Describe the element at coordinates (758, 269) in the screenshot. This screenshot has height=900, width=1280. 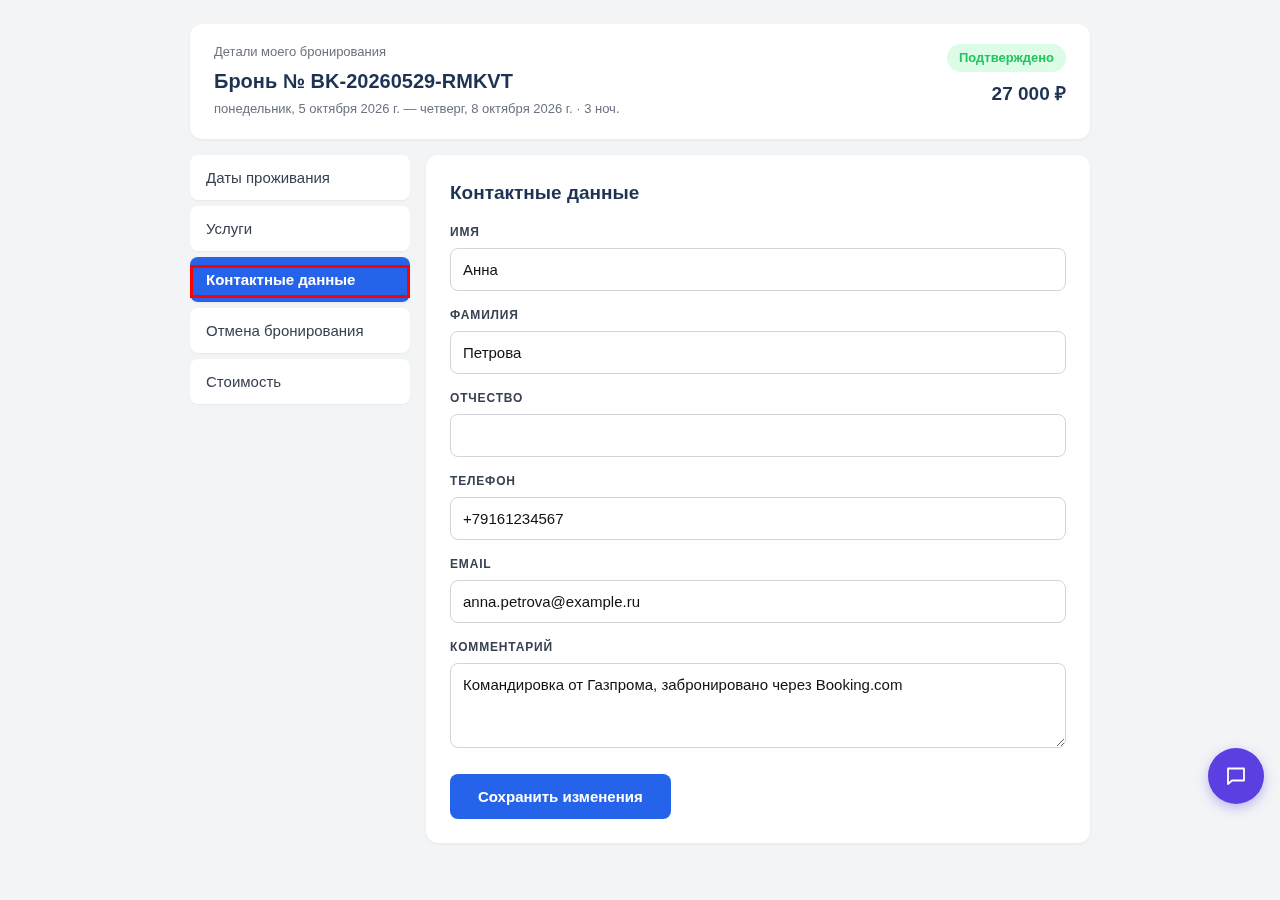
I see `input-field: Анна` at that location.